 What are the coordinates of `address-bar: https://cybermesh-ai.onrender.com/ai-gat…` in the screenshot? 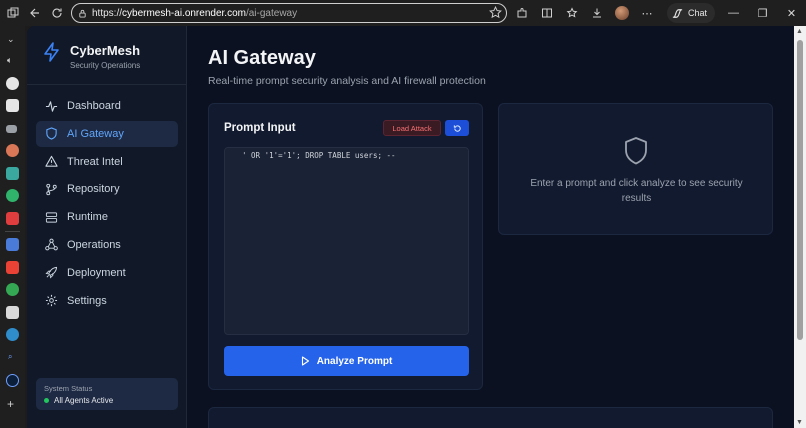 It's located at (289, 13).